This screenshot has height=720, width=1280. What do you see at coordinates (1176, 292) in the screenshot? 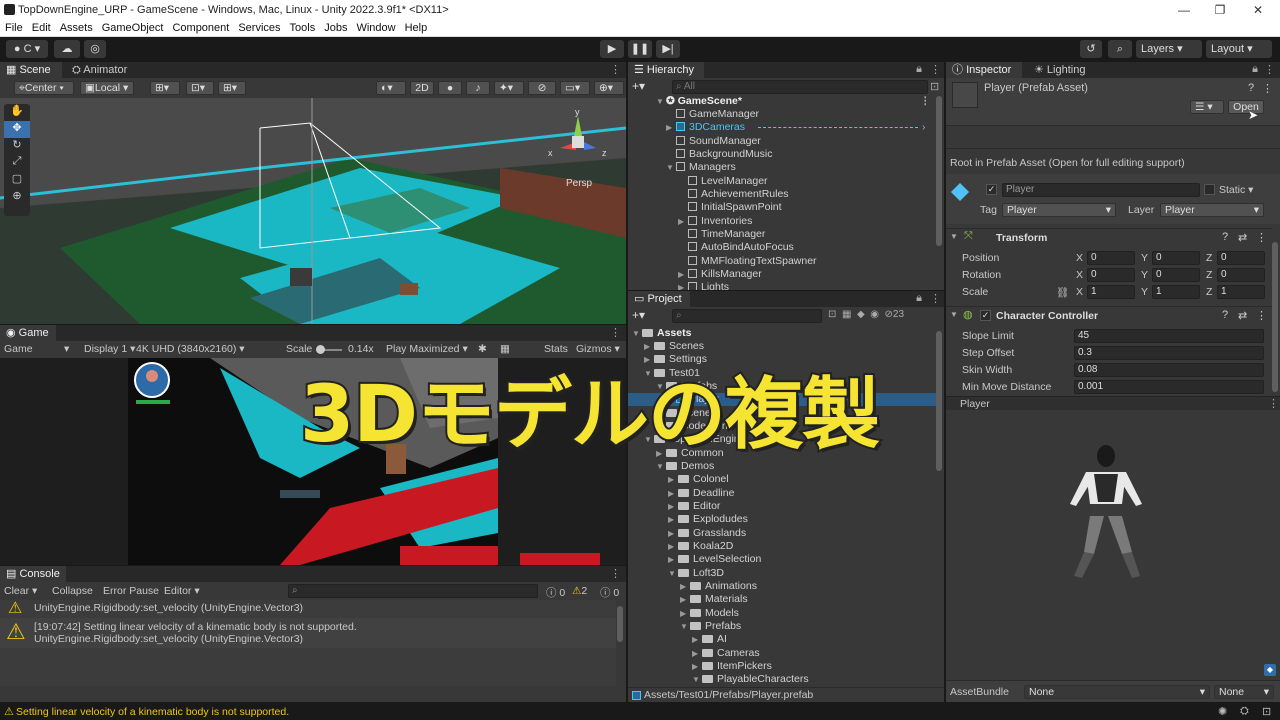
I see `scale-y-field: 1` at bounding box center [1176, 292].